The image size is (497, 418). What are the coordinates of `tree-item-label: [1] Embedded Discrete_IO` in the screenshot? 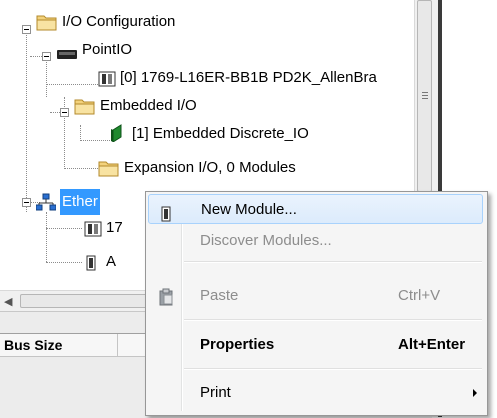 It's located at (220, 133).